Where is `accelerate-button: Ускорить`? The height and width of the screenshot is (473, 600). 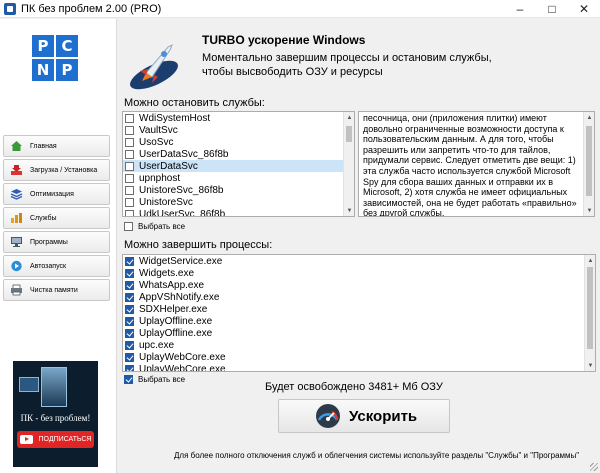 accelerate-button: Ускорить is located at coordinates (364, 416).